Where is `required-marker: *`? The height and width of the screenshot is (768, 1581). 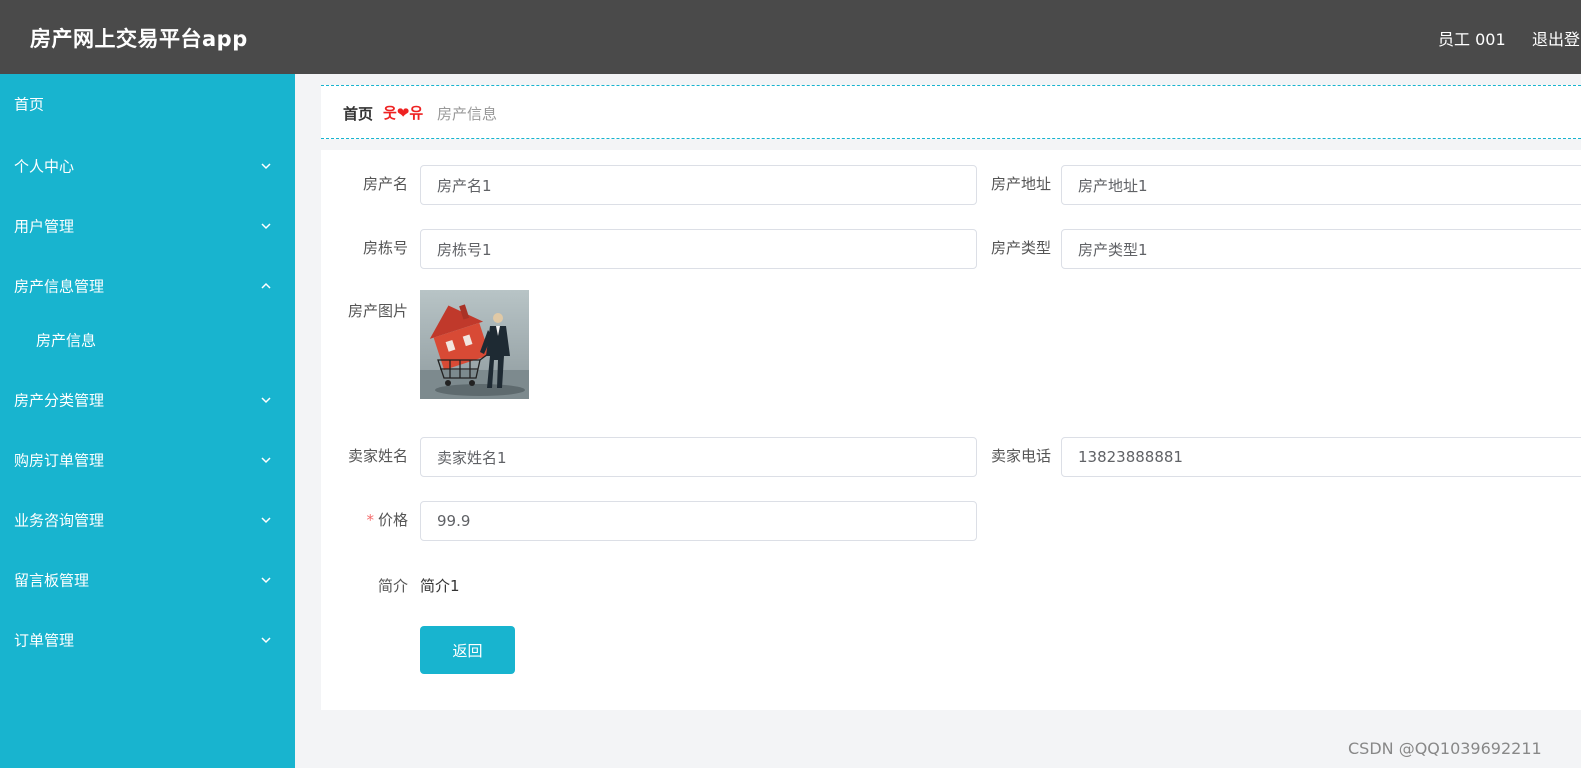 required-marker: * is located at coordinates (370, 520).